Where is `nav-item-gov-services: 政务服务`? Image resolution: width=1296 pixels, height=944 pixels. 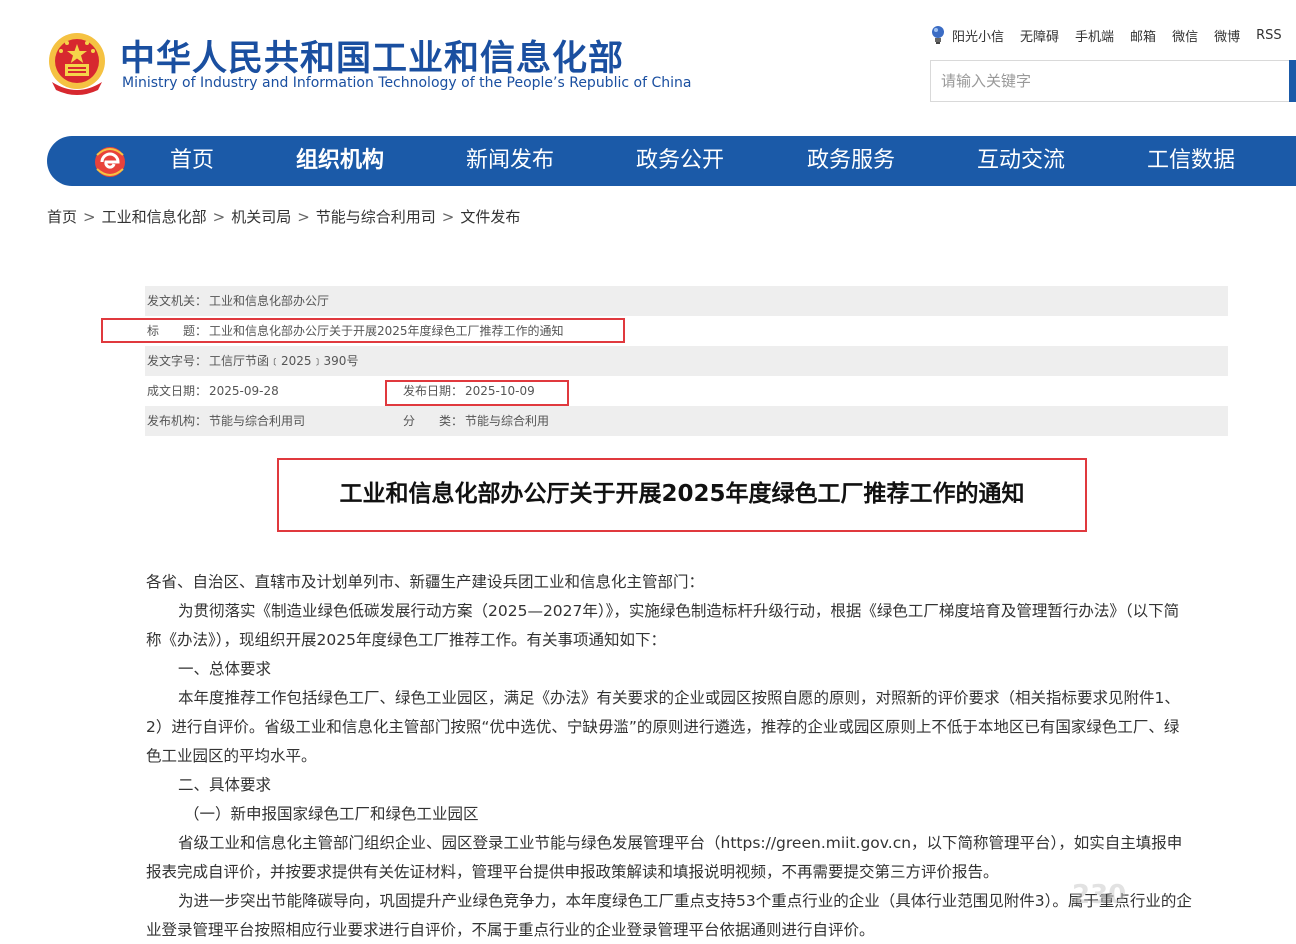 nav-item-gov-services: 政务服务 is located at coordinates (851, 161).